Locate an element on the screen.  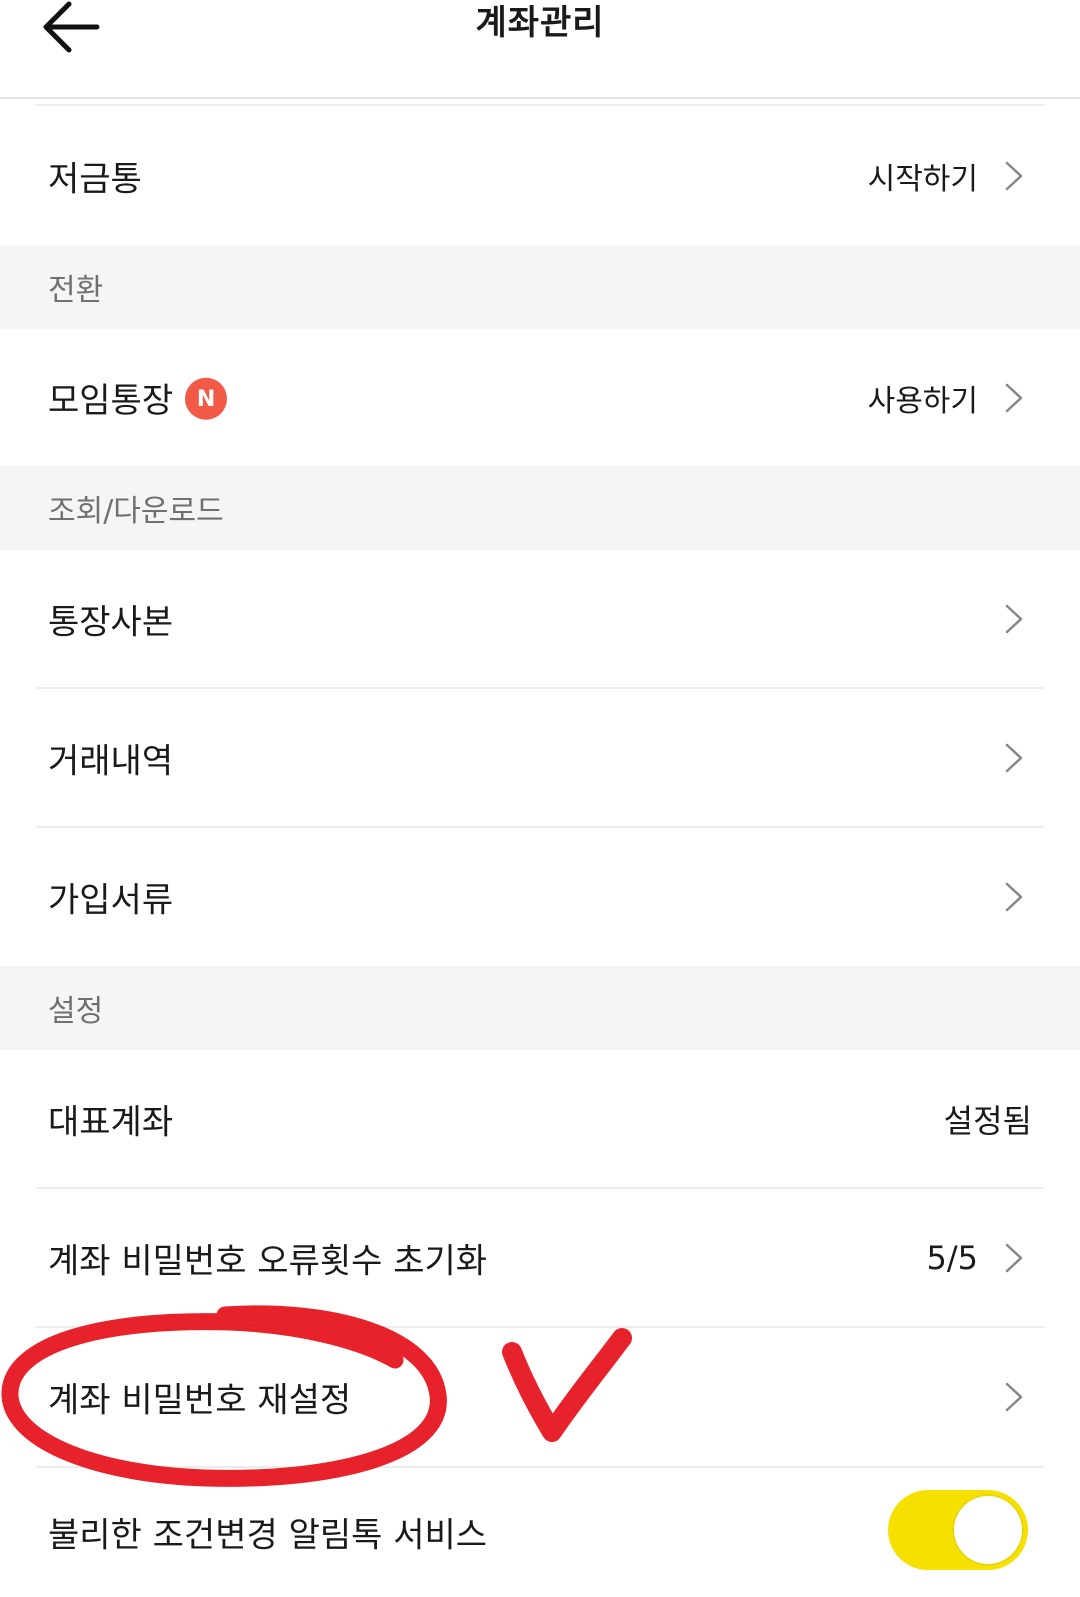
main-account-row: 대표계좌 설정됨 is located at coordinates (540, 1118).